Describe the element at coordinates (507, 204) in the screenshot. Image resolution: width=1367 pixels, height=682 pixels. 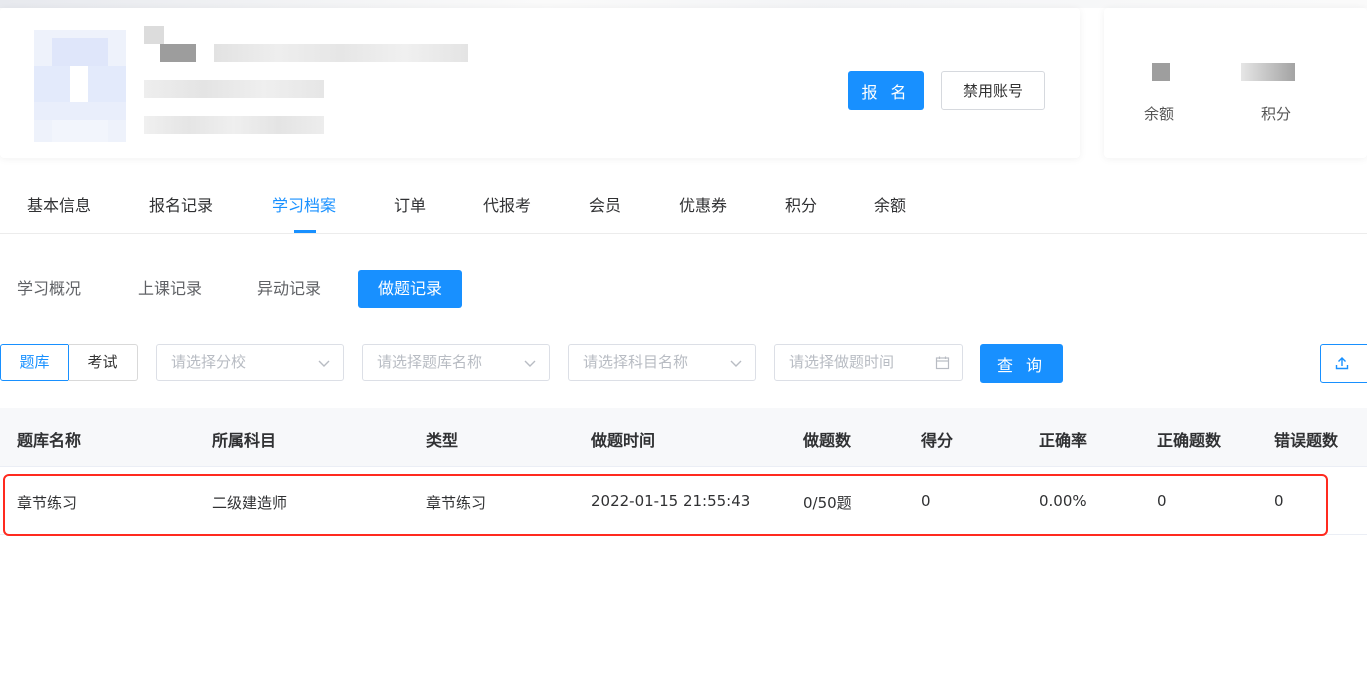
I see `tab-proxy-exam: 代报考` at that location.